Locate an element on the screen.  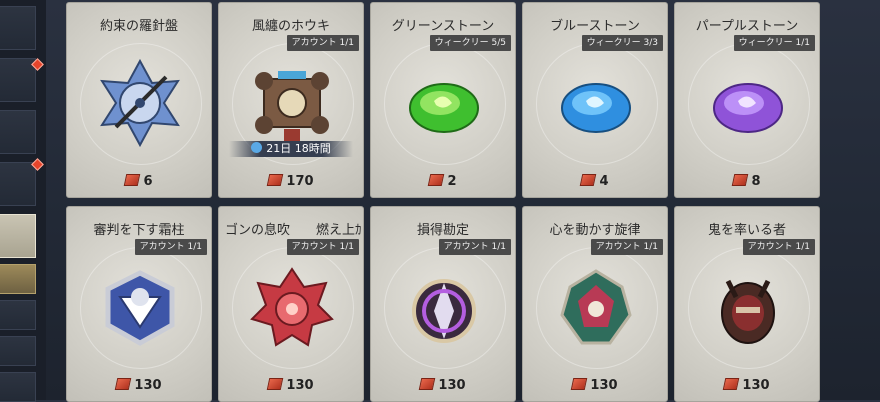
purple-emblem-icon is located at coordinates (444, 307).